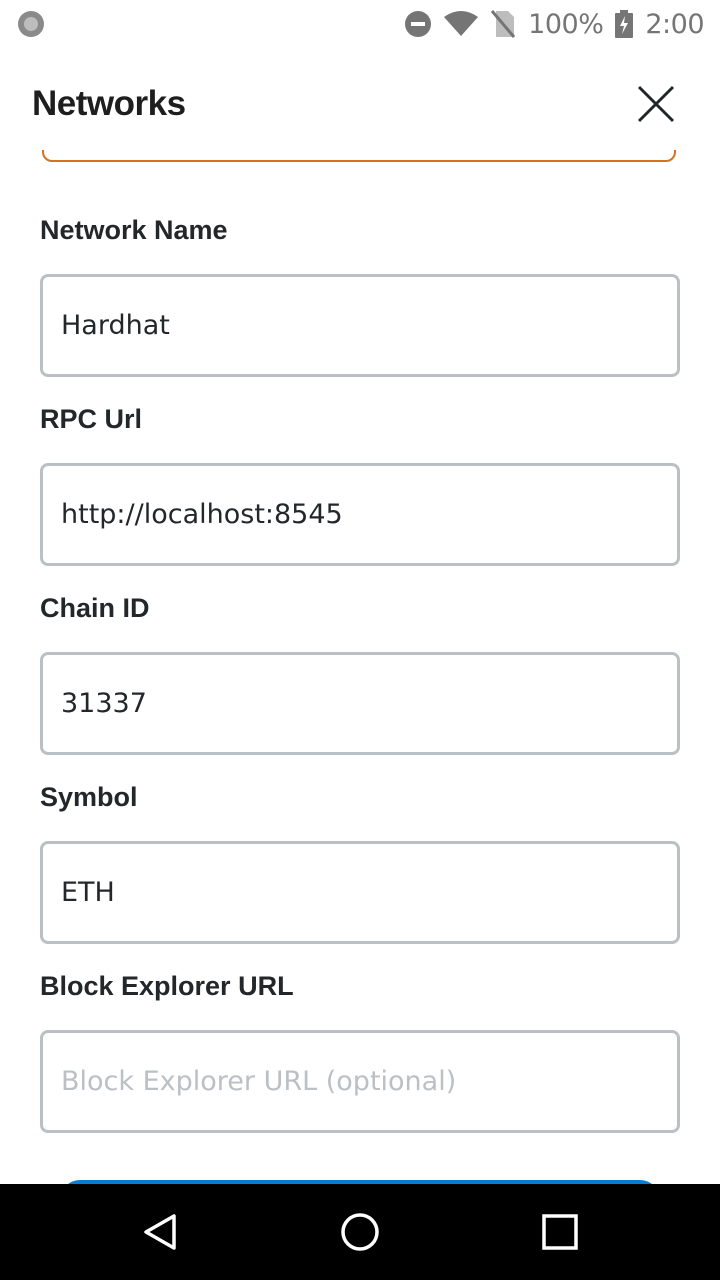  I want to click on navigation-bar, so click(360, 1232).